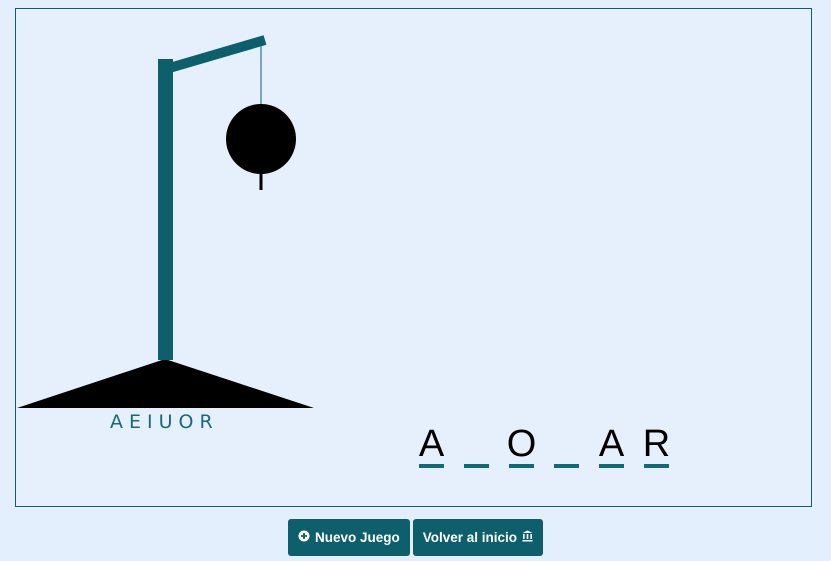  Describe the element at coordinates (544, 446) in the screenshot. I see `word-display: AOAR` at that location.